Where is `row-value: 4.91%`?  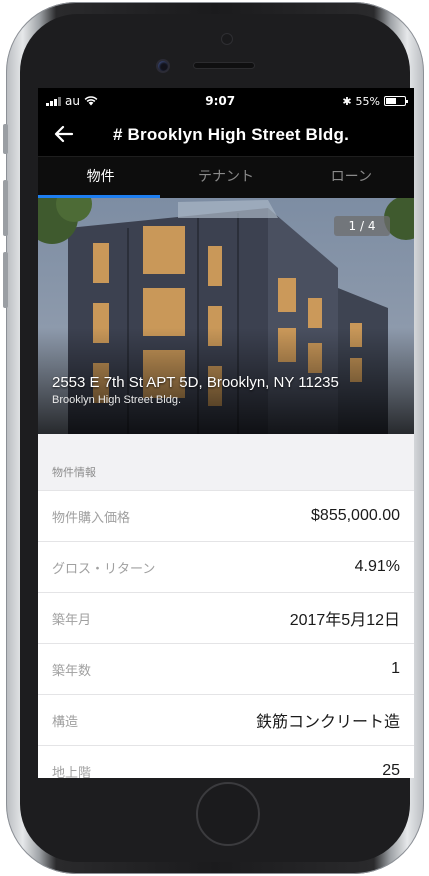
row-value: 4.91% is located at coordinates (377, 566).